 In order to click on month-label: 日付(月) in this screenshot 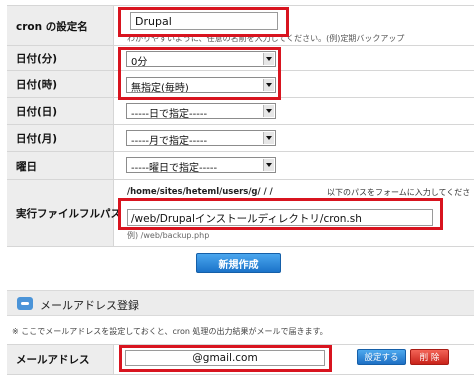, I will do `click(60, 138)`.